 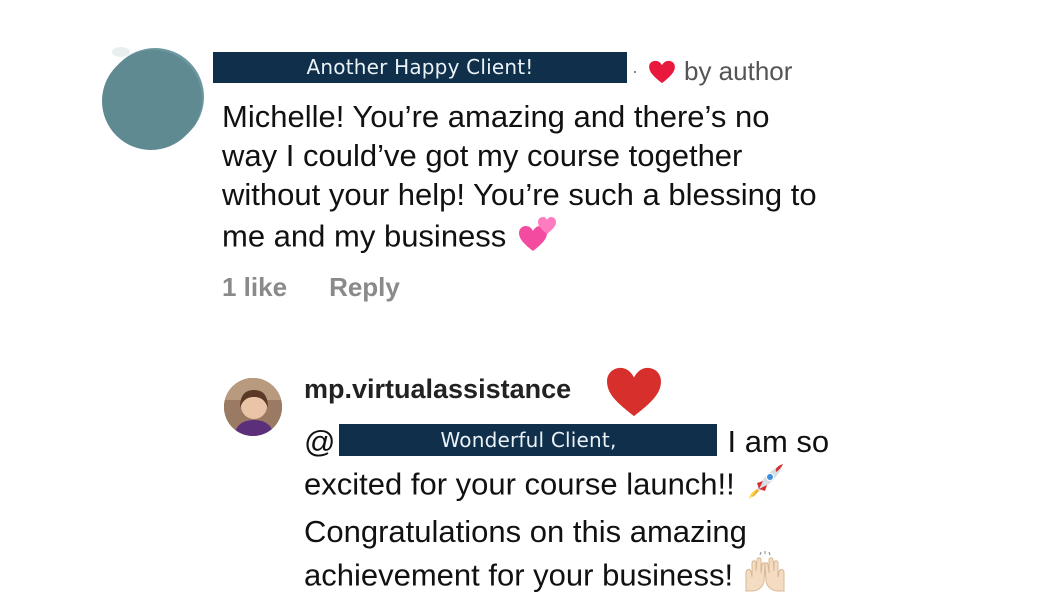 I want to click on liked-by-author-label: by author, so click(x=738, y=71).